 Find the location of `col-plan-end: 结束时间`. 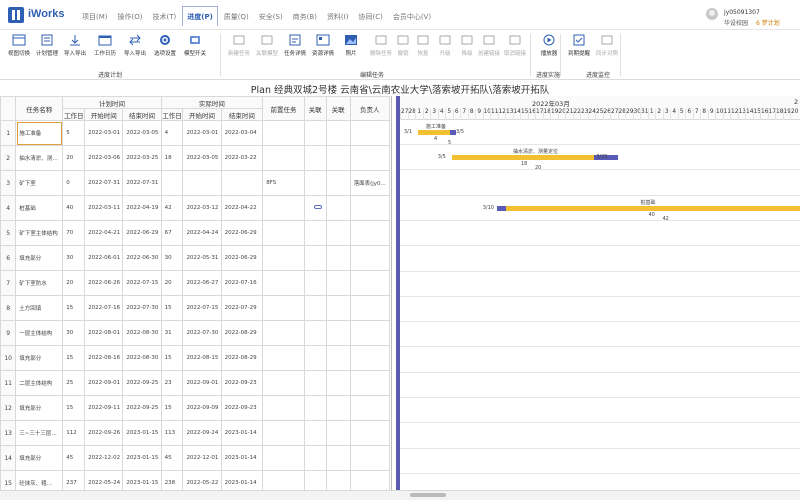

col-plan-end: 结束时间 is located at coordinates (142, 114).